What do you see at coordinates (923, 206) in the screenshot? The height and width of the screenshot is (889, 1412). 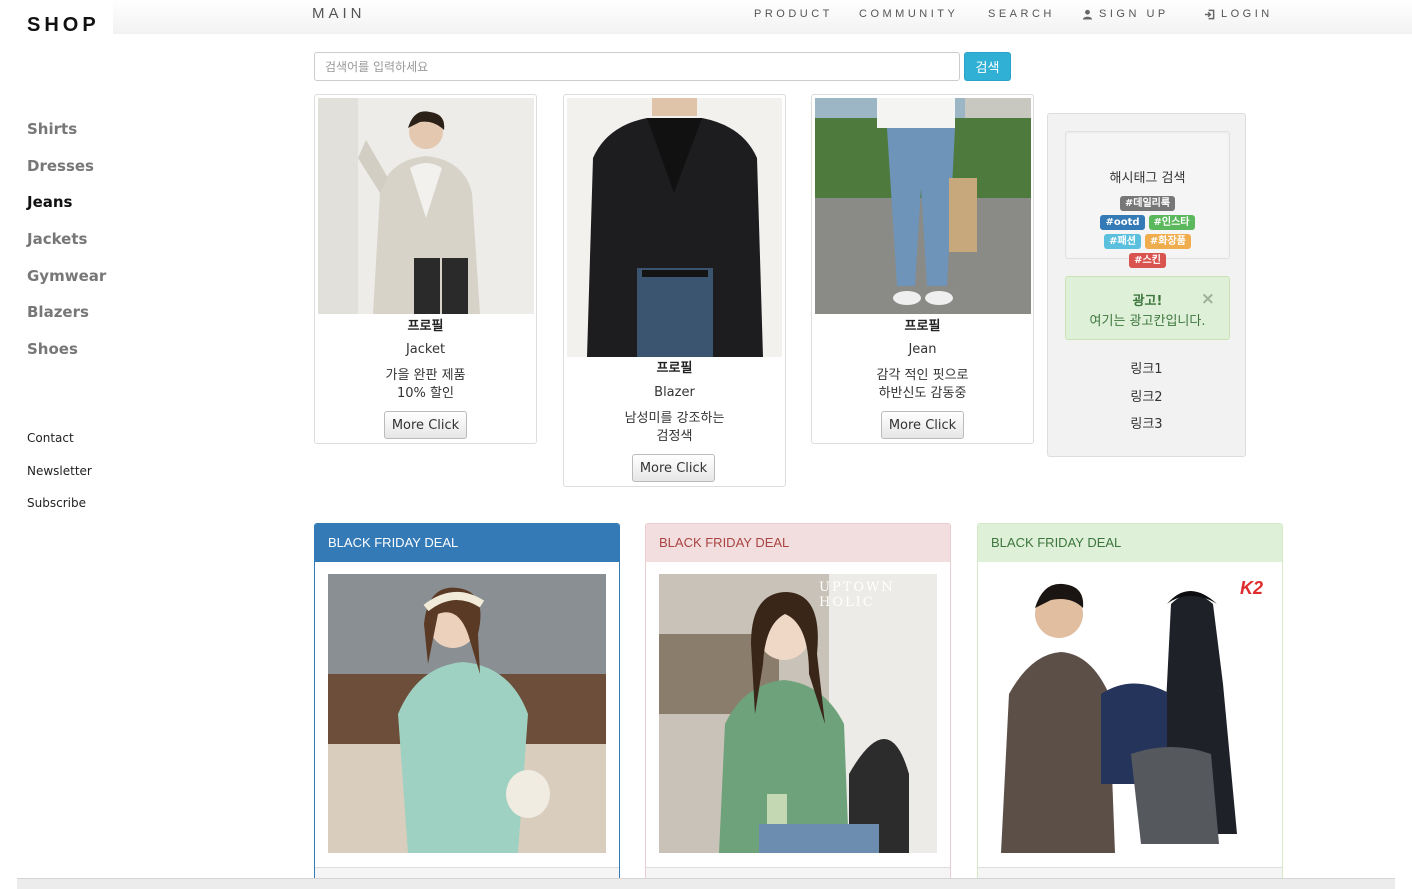 I see `product-photo-jean` at bounding box center [923, 206].